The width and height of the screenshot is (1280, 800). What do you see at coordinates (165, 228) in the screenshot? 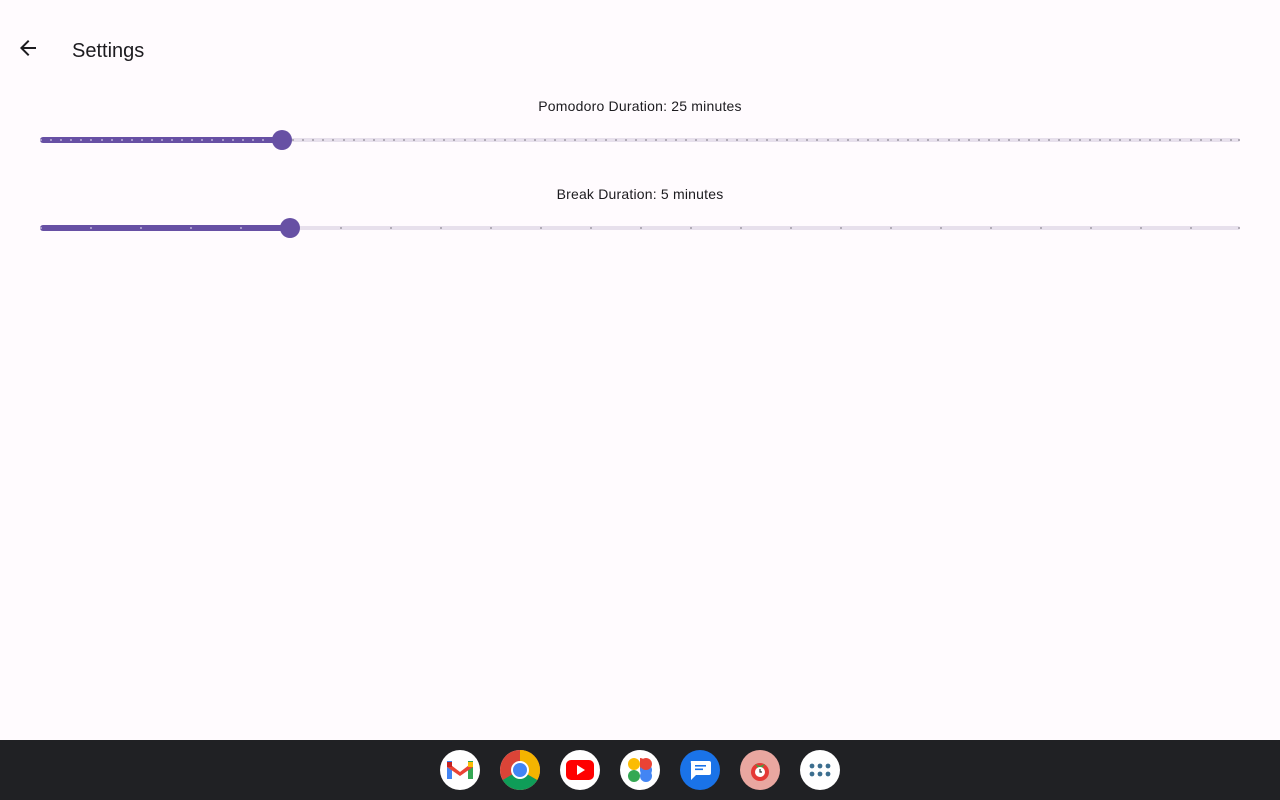
I see `slider-active-track` at bounding box center [165, 228].